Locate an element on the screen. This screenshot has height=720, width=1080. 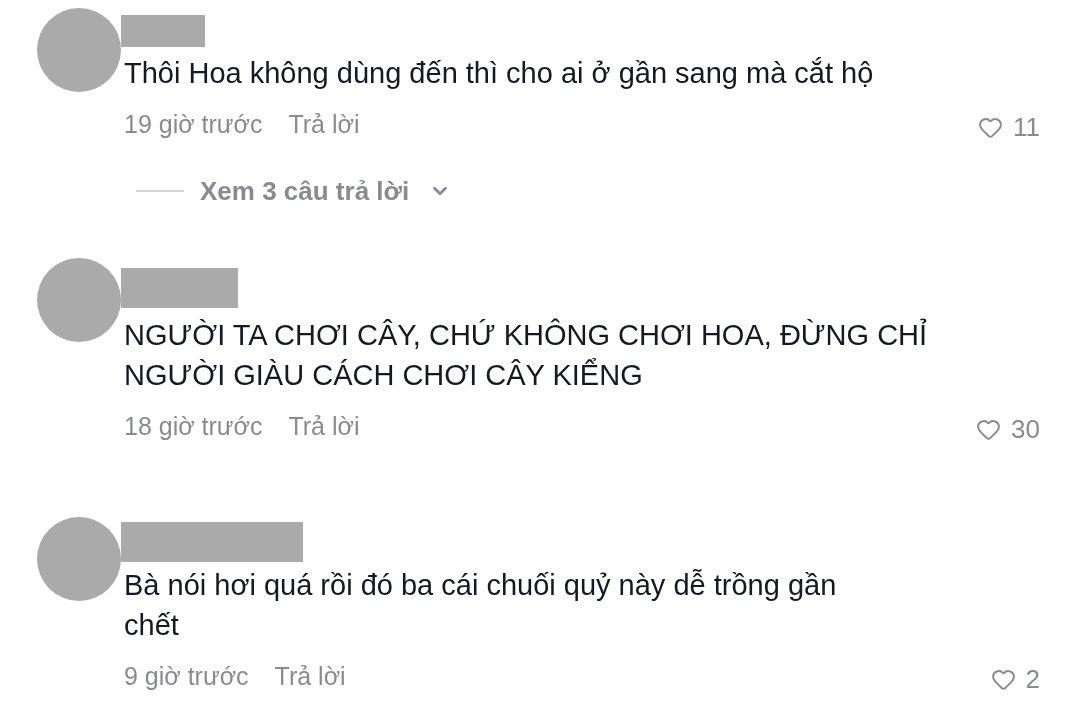
comment-text: Bà nói hơi quá rồi đó ba cái chuối quỷ này dễ trồng gần chết is located at coordinates (480, 605).